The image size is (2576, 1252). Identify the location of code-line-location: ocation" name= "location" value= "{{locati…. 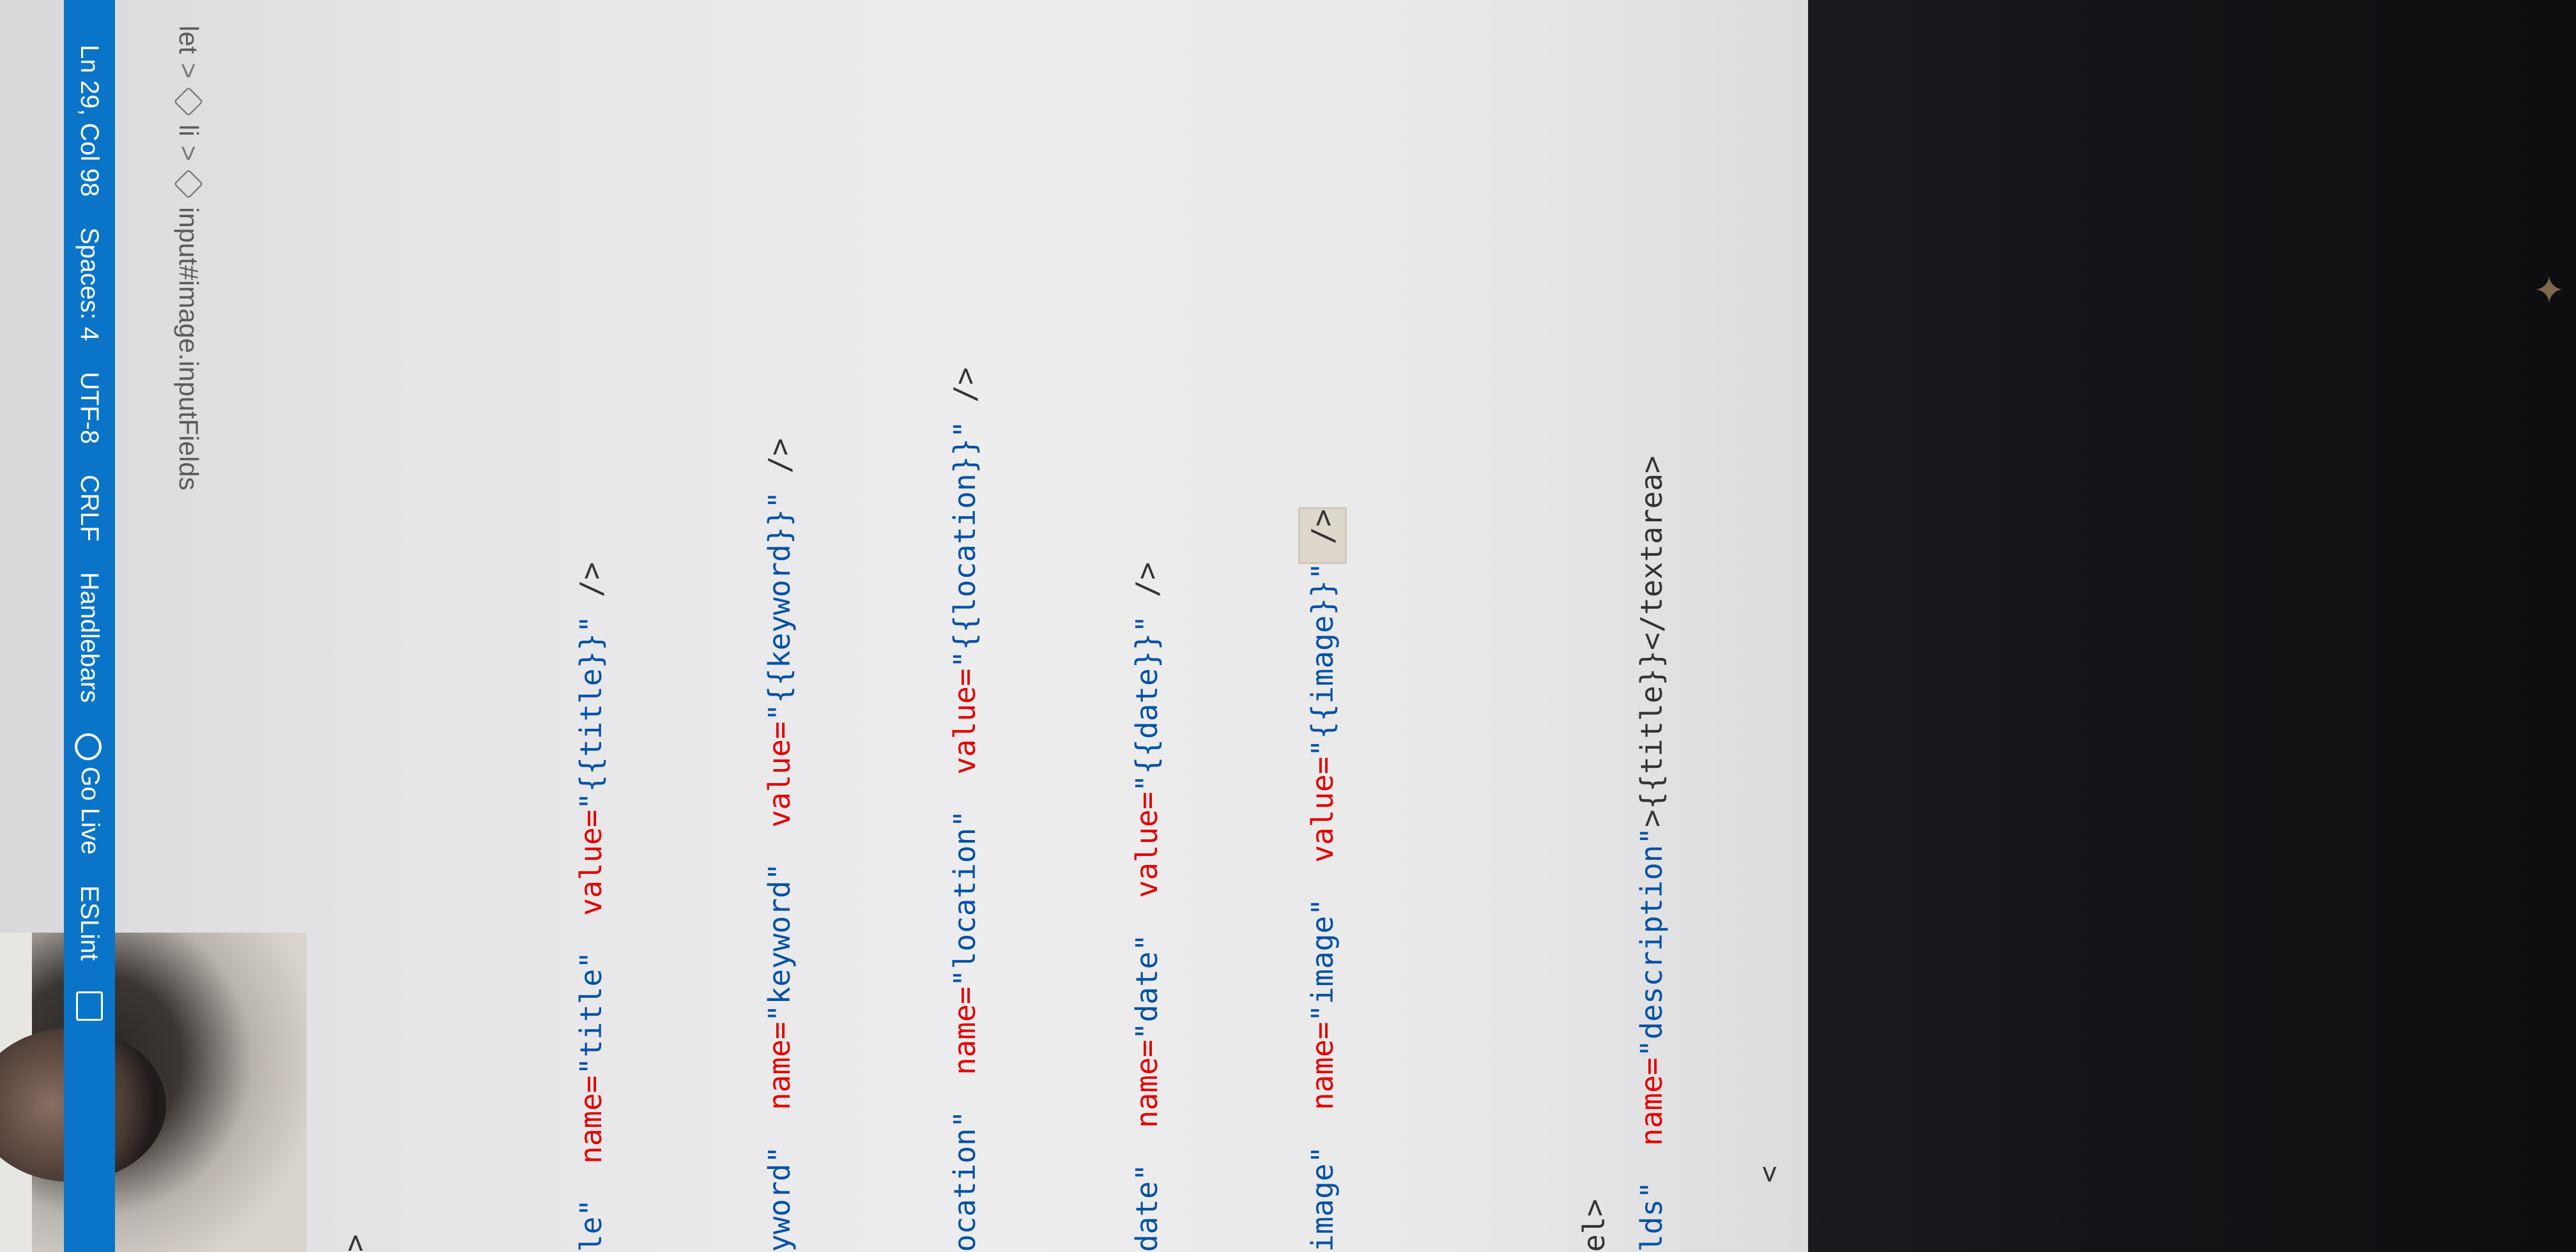
(964, 626).